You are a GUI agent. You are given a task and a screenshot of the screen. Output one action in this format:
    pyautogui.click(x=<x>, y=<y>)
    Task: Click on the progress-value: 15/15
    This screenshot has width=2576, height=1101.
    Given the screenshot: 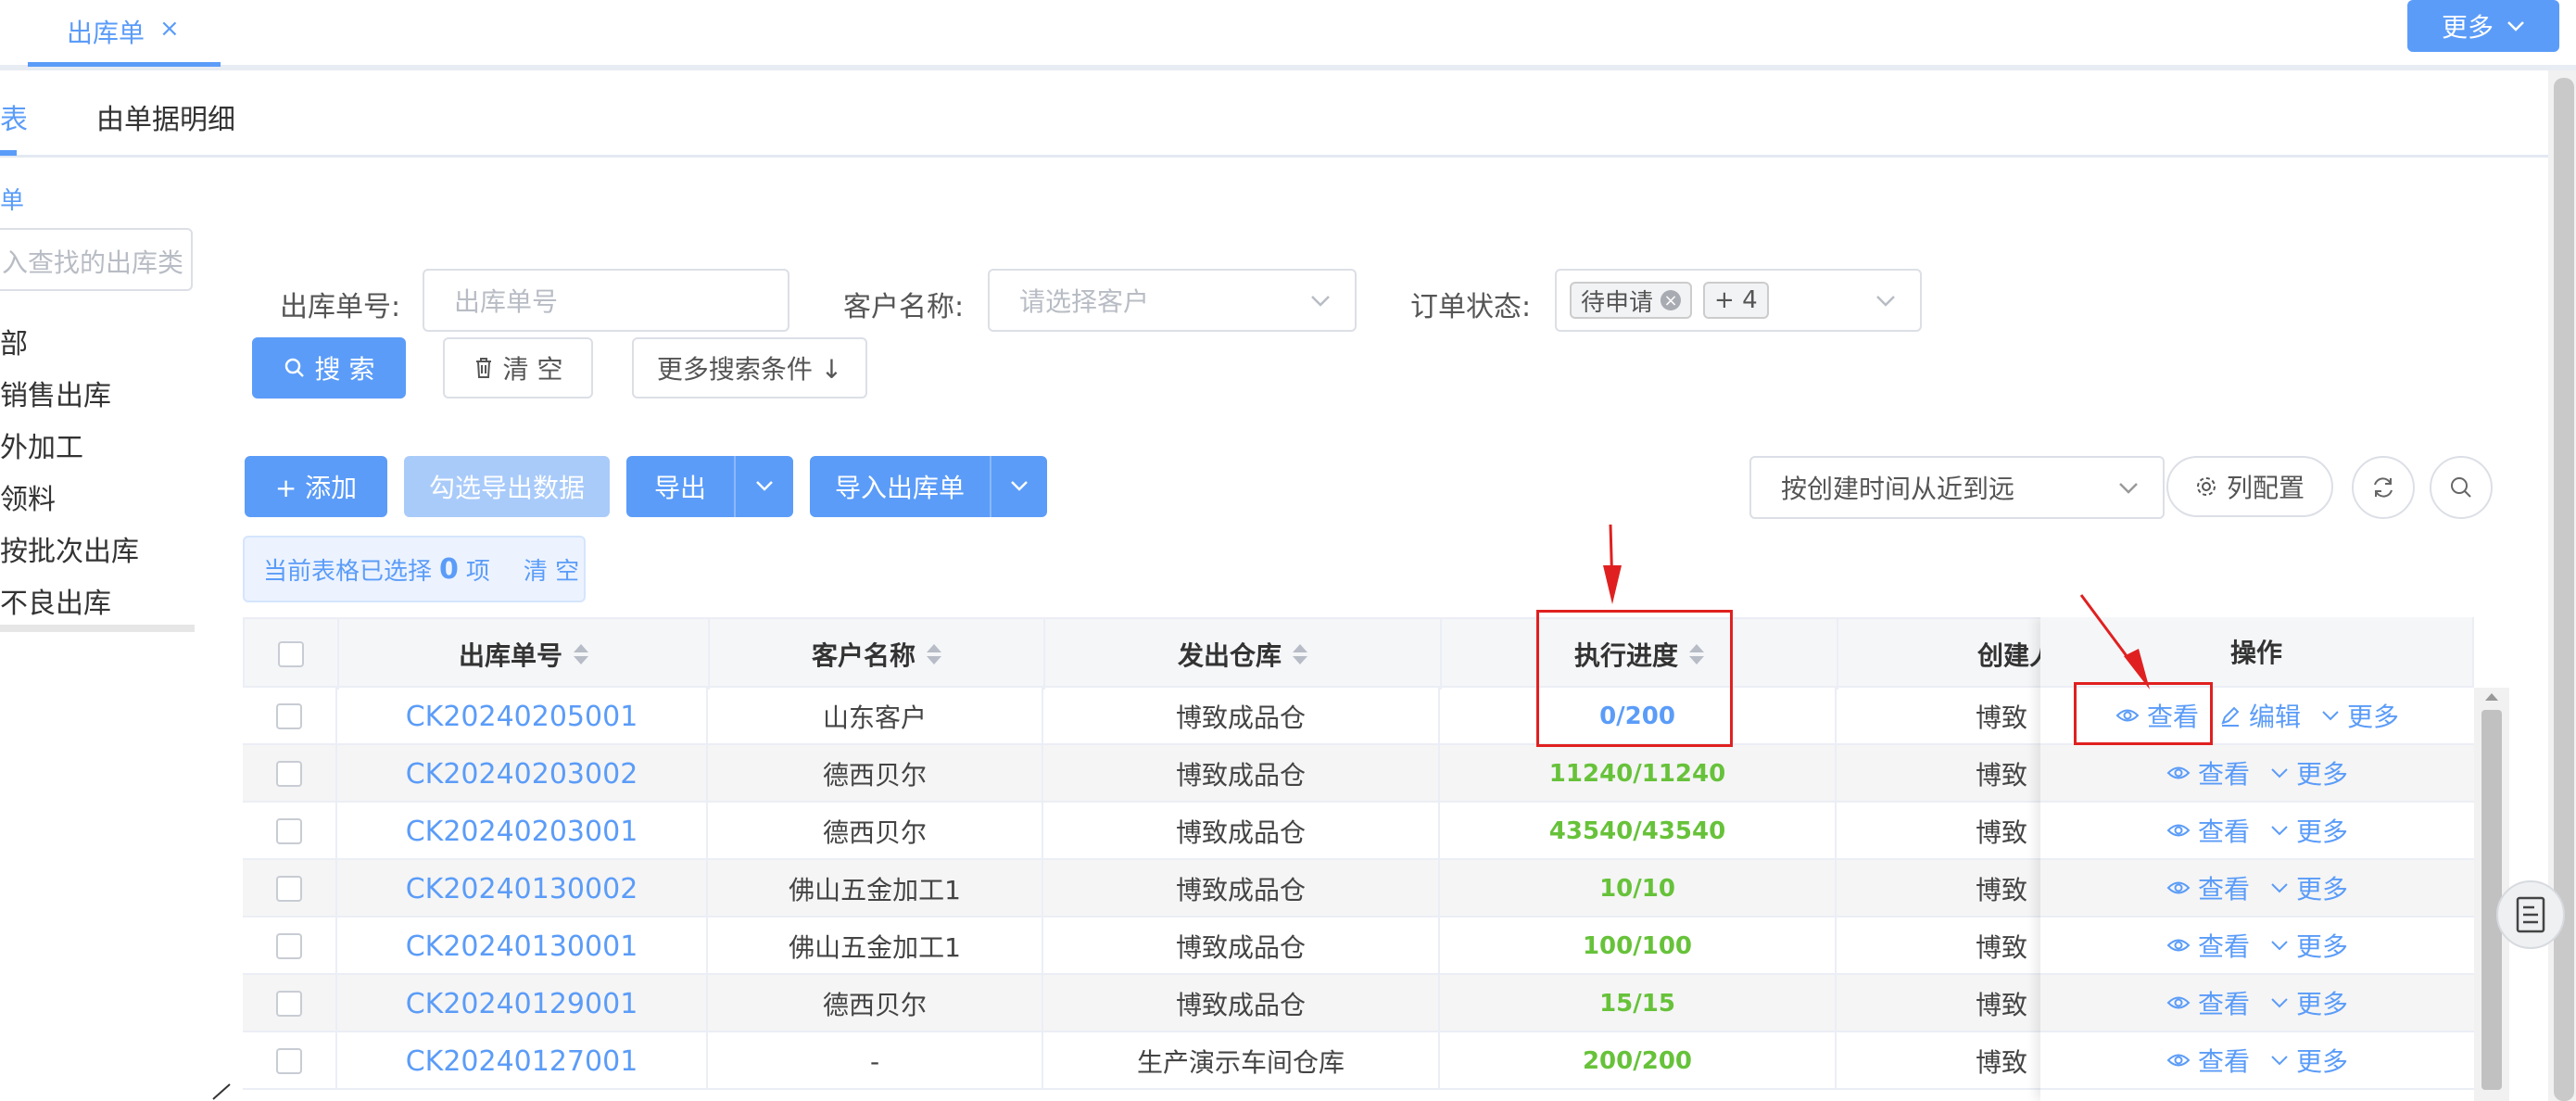 What is the action you would take?
    pyautogui.click(x=1637, y=1004)
    